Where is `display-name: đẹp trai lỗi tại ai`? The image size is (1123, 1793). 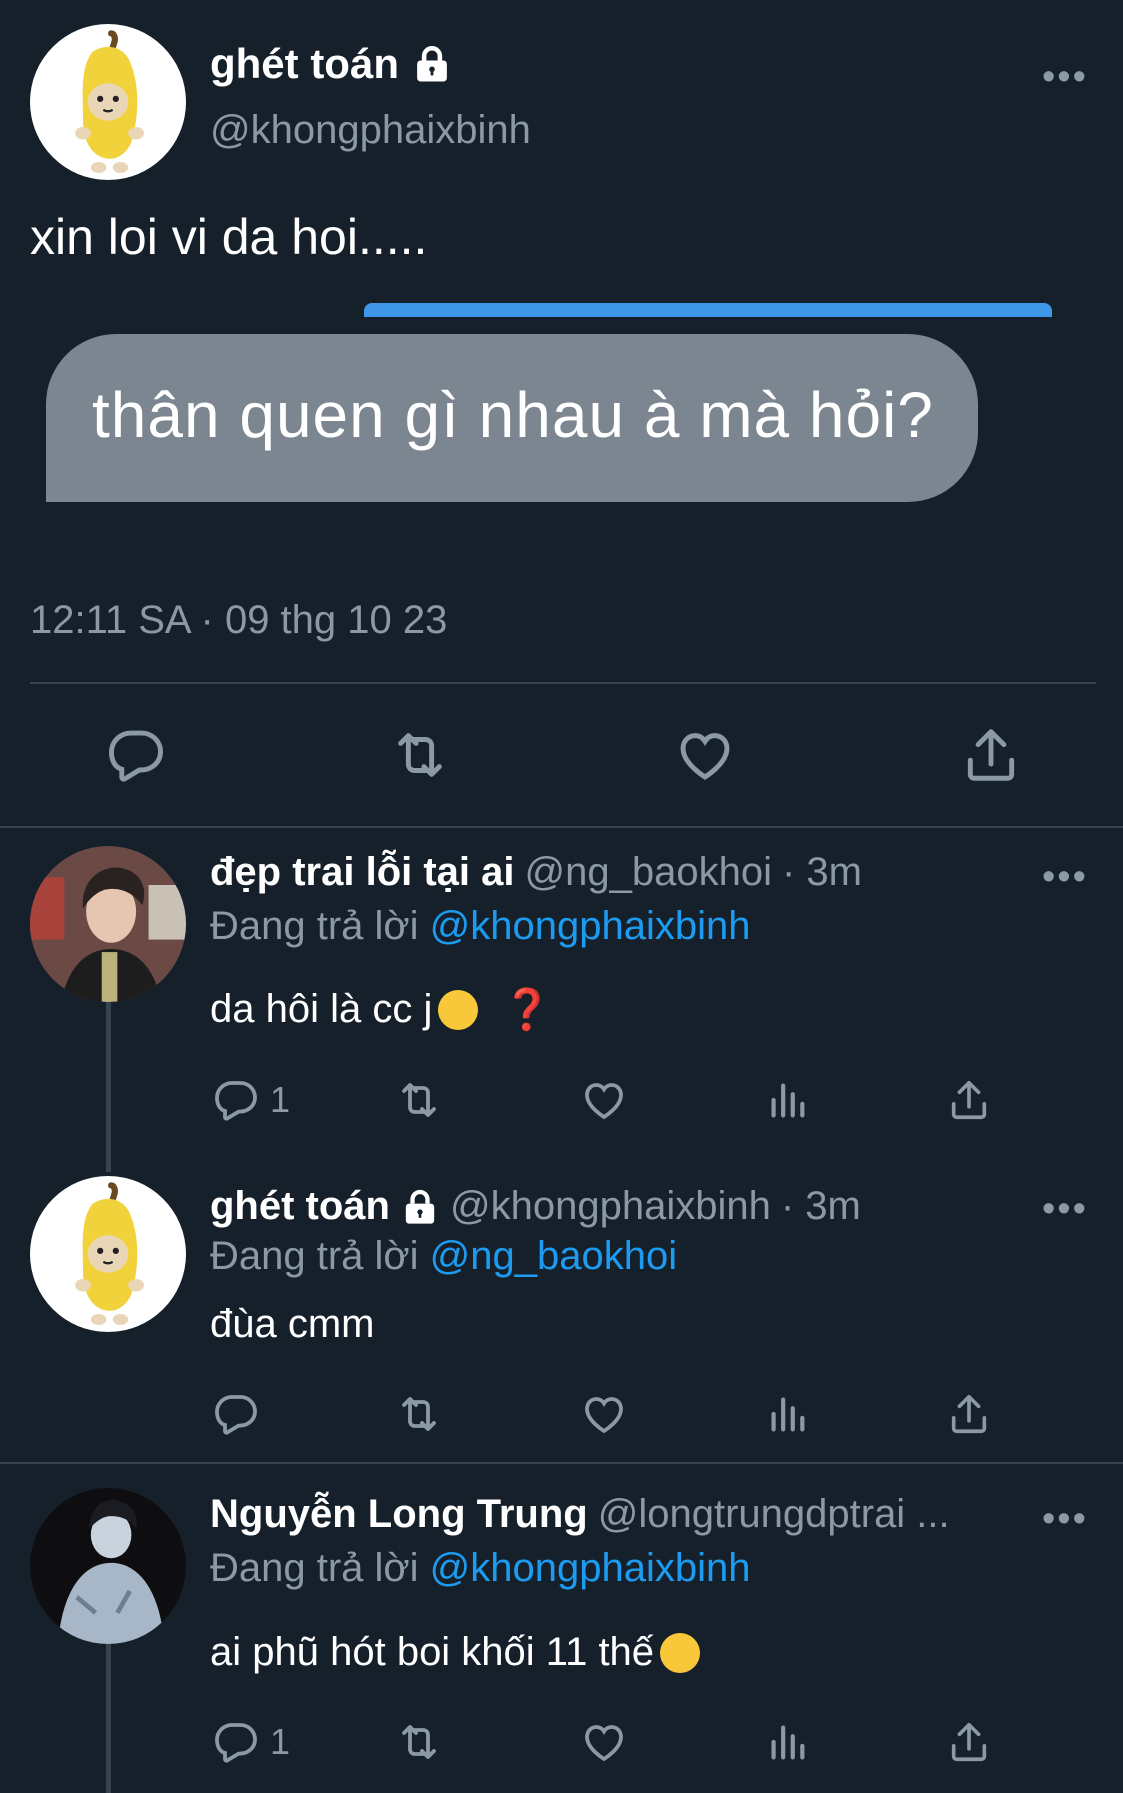
display-name: đẹp trai lỗi tại ai is located at coordinates (362, 872).